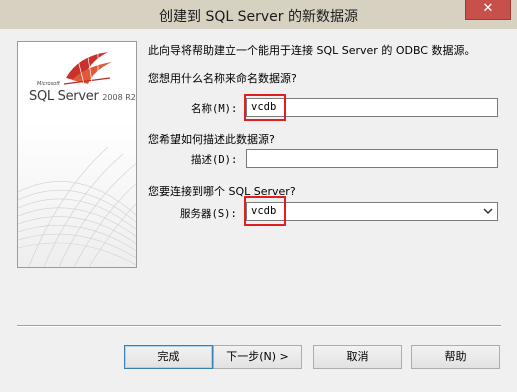 This screenshot has height=392, width=517. Describe the element at coordinates (259, 326) in the screenshot. I see `button-divider` at that location.